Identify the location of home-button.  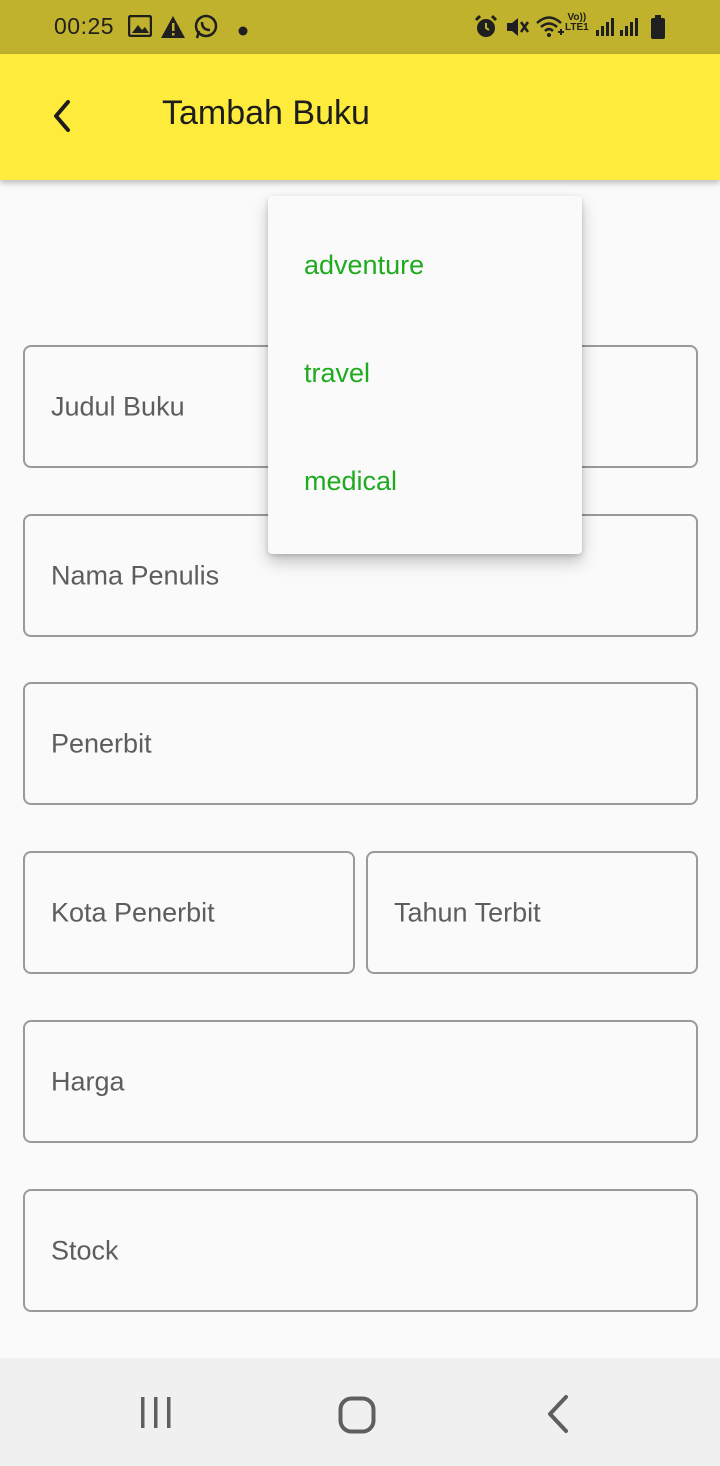
(357, 1417).